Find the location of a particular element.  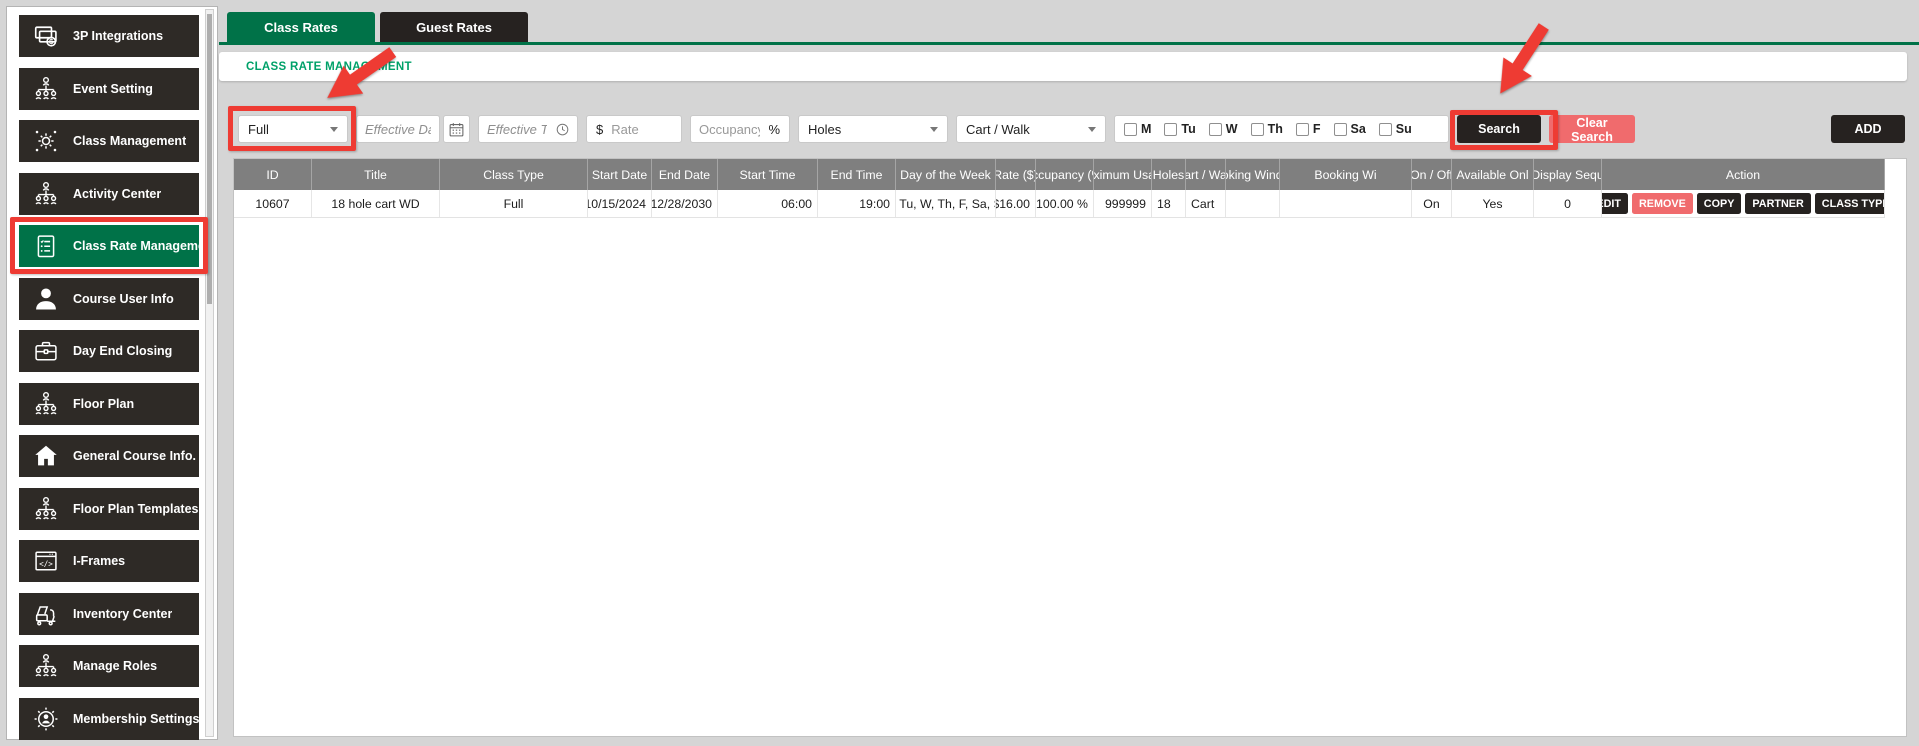

day-checkbox-M is located at coordinates (1130, 129).